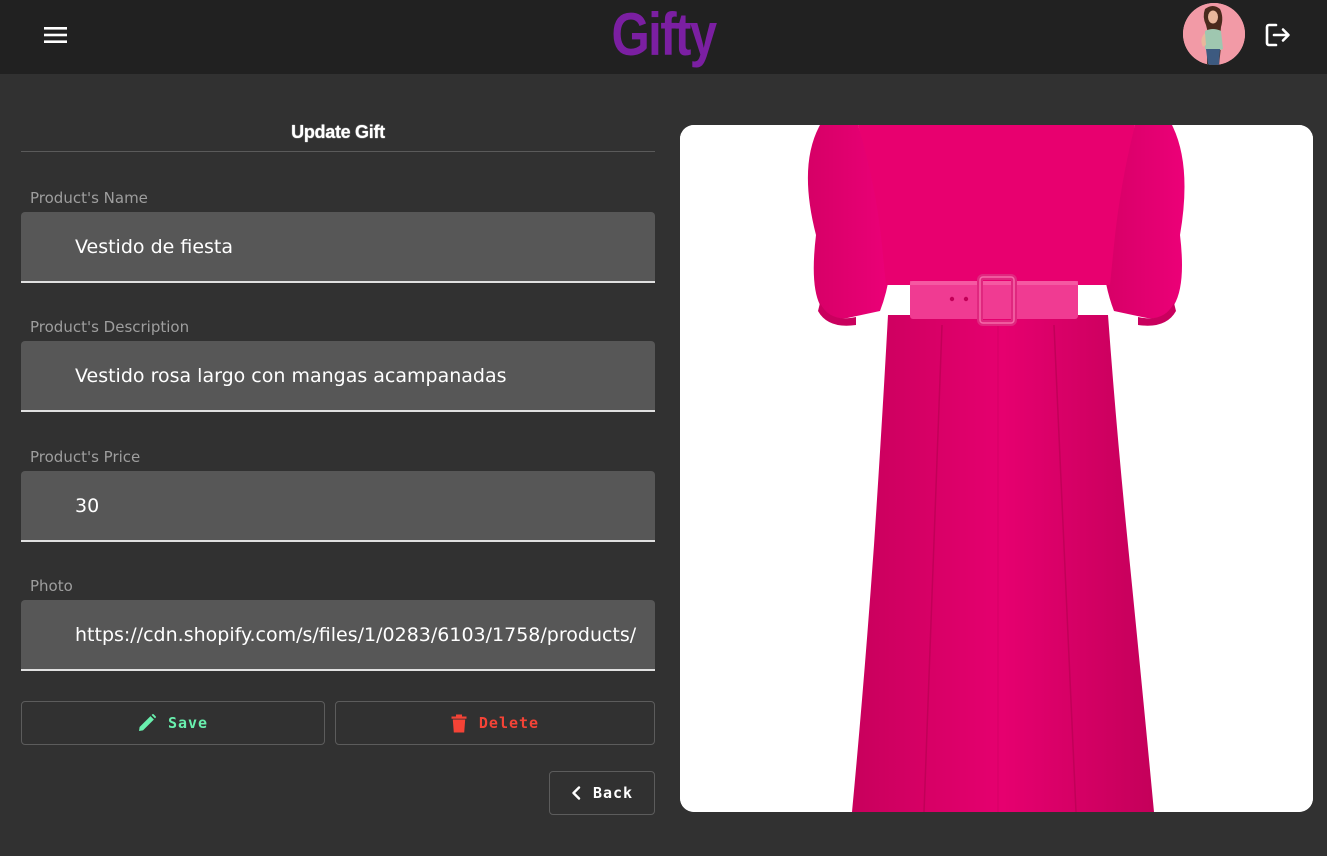 This screenshot has width=1327, height=856. Describe the element at coordinates (362, 505) in the screenshot. I see `product-price-input` at that location.